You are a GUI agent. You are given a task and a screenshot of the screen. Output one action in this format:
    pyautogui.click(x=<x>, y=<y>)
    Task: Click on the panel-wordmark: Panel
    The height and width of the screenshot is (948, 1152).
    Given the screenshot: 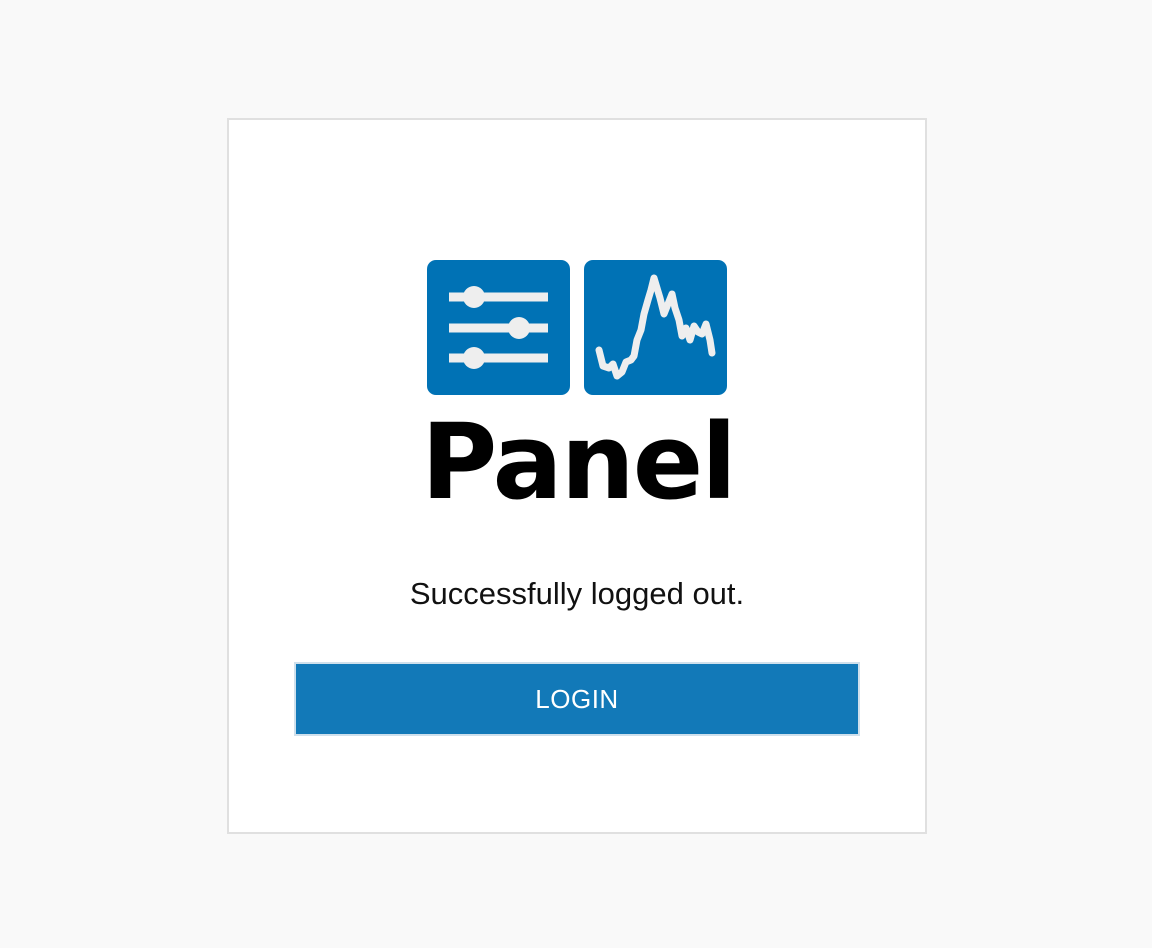 What is the action you would take?
    pyautogui.click(x=578, y=456)
    